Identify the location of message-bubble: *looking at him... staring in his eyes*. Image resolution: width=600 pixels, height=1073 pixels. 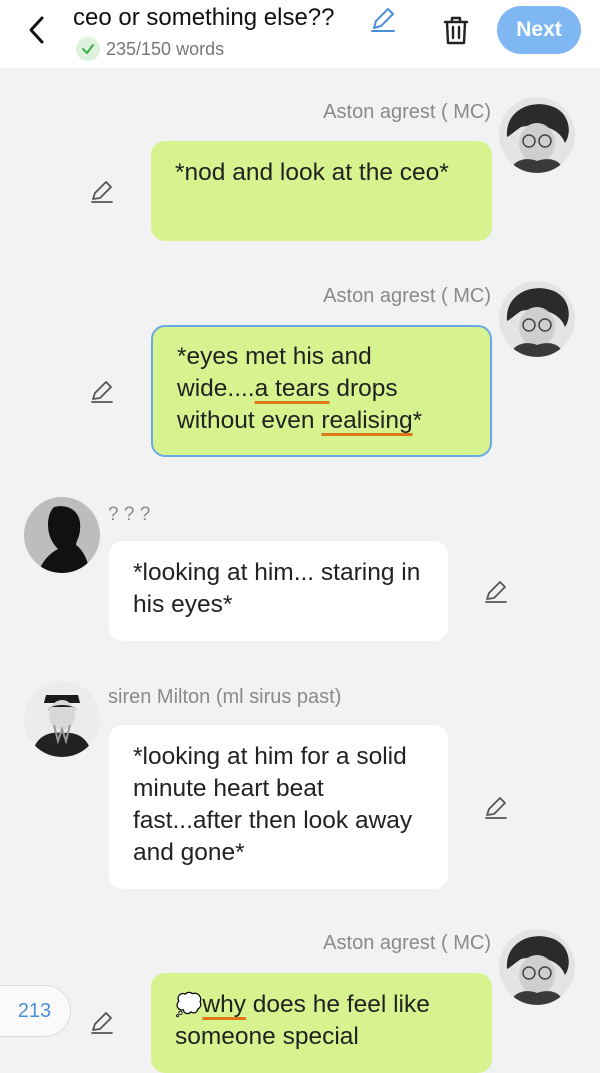
(278, 591).